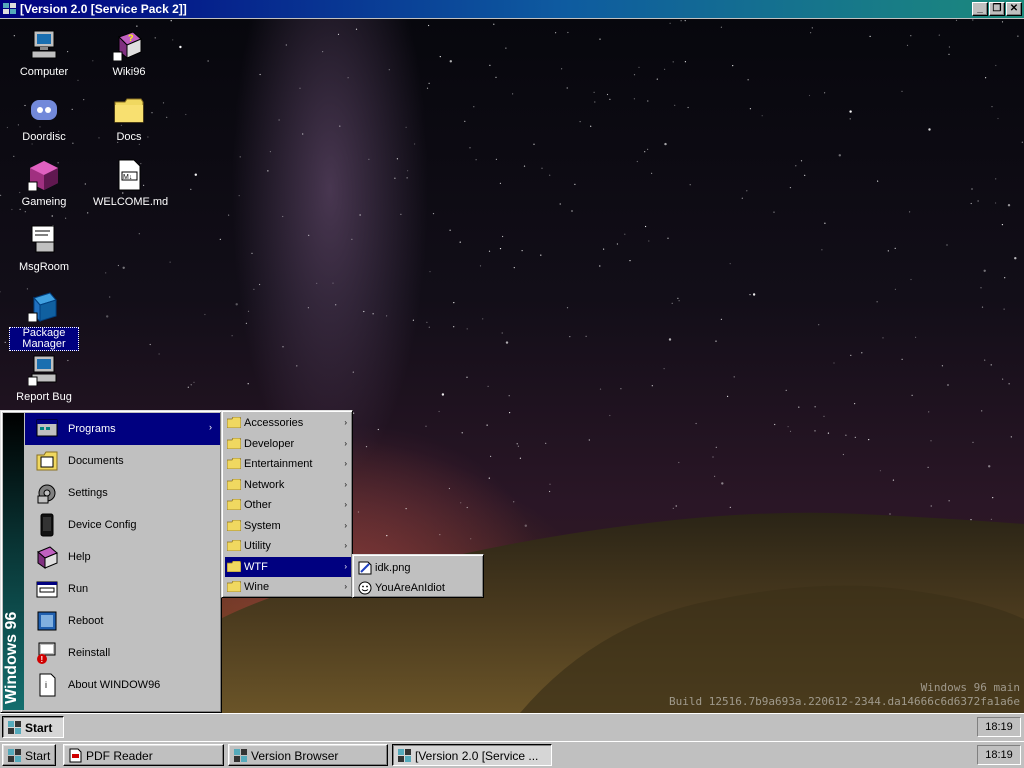 The width and height of the screenshot is (1024, 768). What do you see at coordinates (288, 423) in the screenshot?
I see `submenu-item-accessories: Accessories ›` at bounding box center [288, 423].